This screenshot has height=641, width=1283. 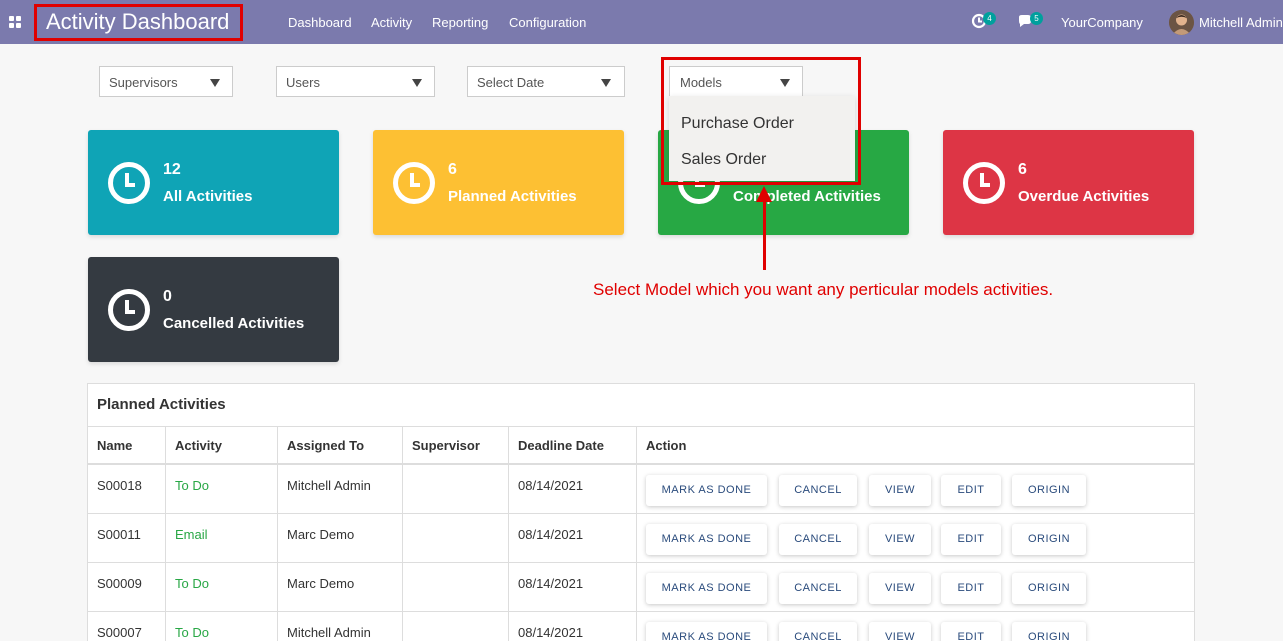 What do you see at coordinates (391, 22) in the screenshot?
I see `menu-activity: Activity` at bounding box center [391, 22].